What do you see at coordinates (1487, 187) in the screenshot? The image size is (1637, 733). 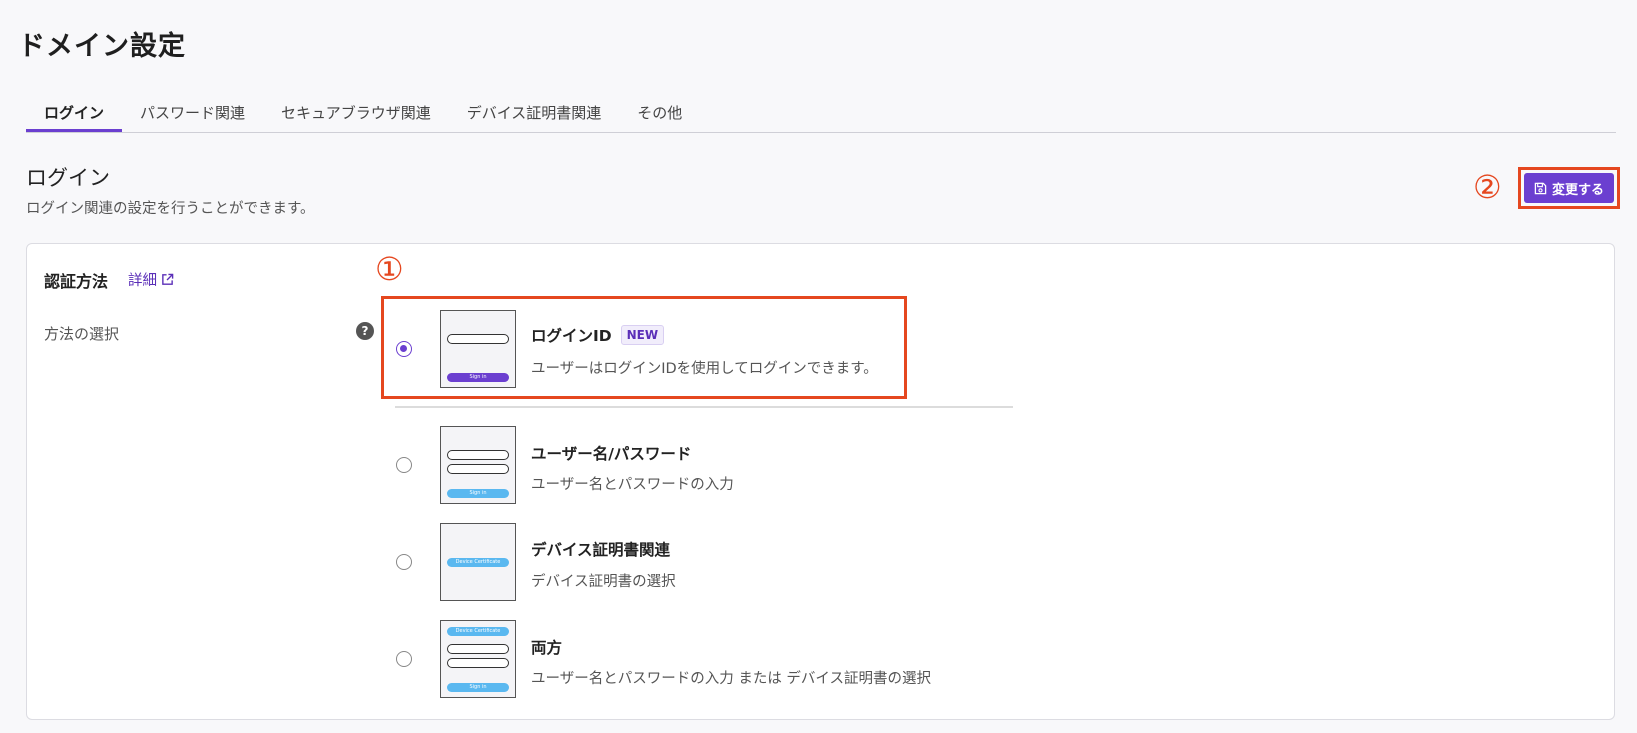 I see `annotation-two: ②` at bounding box center [1487, 187].